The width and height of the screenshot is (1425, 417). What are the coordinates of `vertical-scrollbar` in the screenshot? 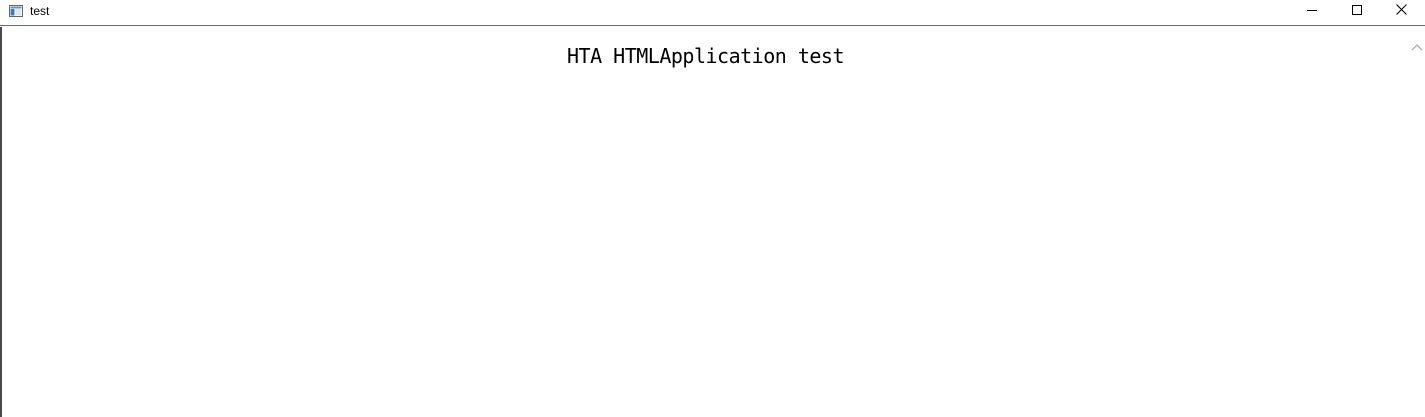 It's located at (1416, 222).